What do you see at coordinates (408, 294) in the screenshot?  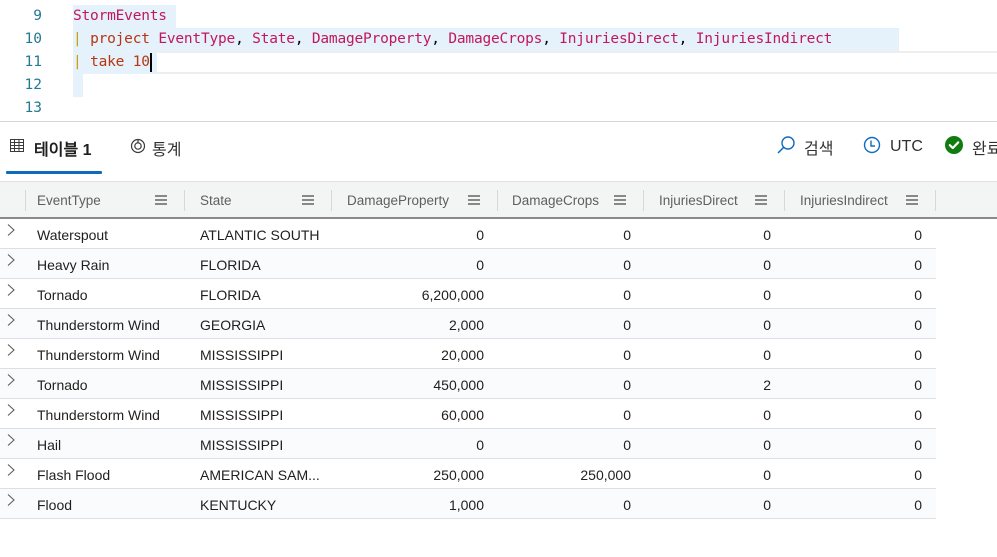 I see `cell-damageproperty: 6,200,000` at bounding box center [408, 294].